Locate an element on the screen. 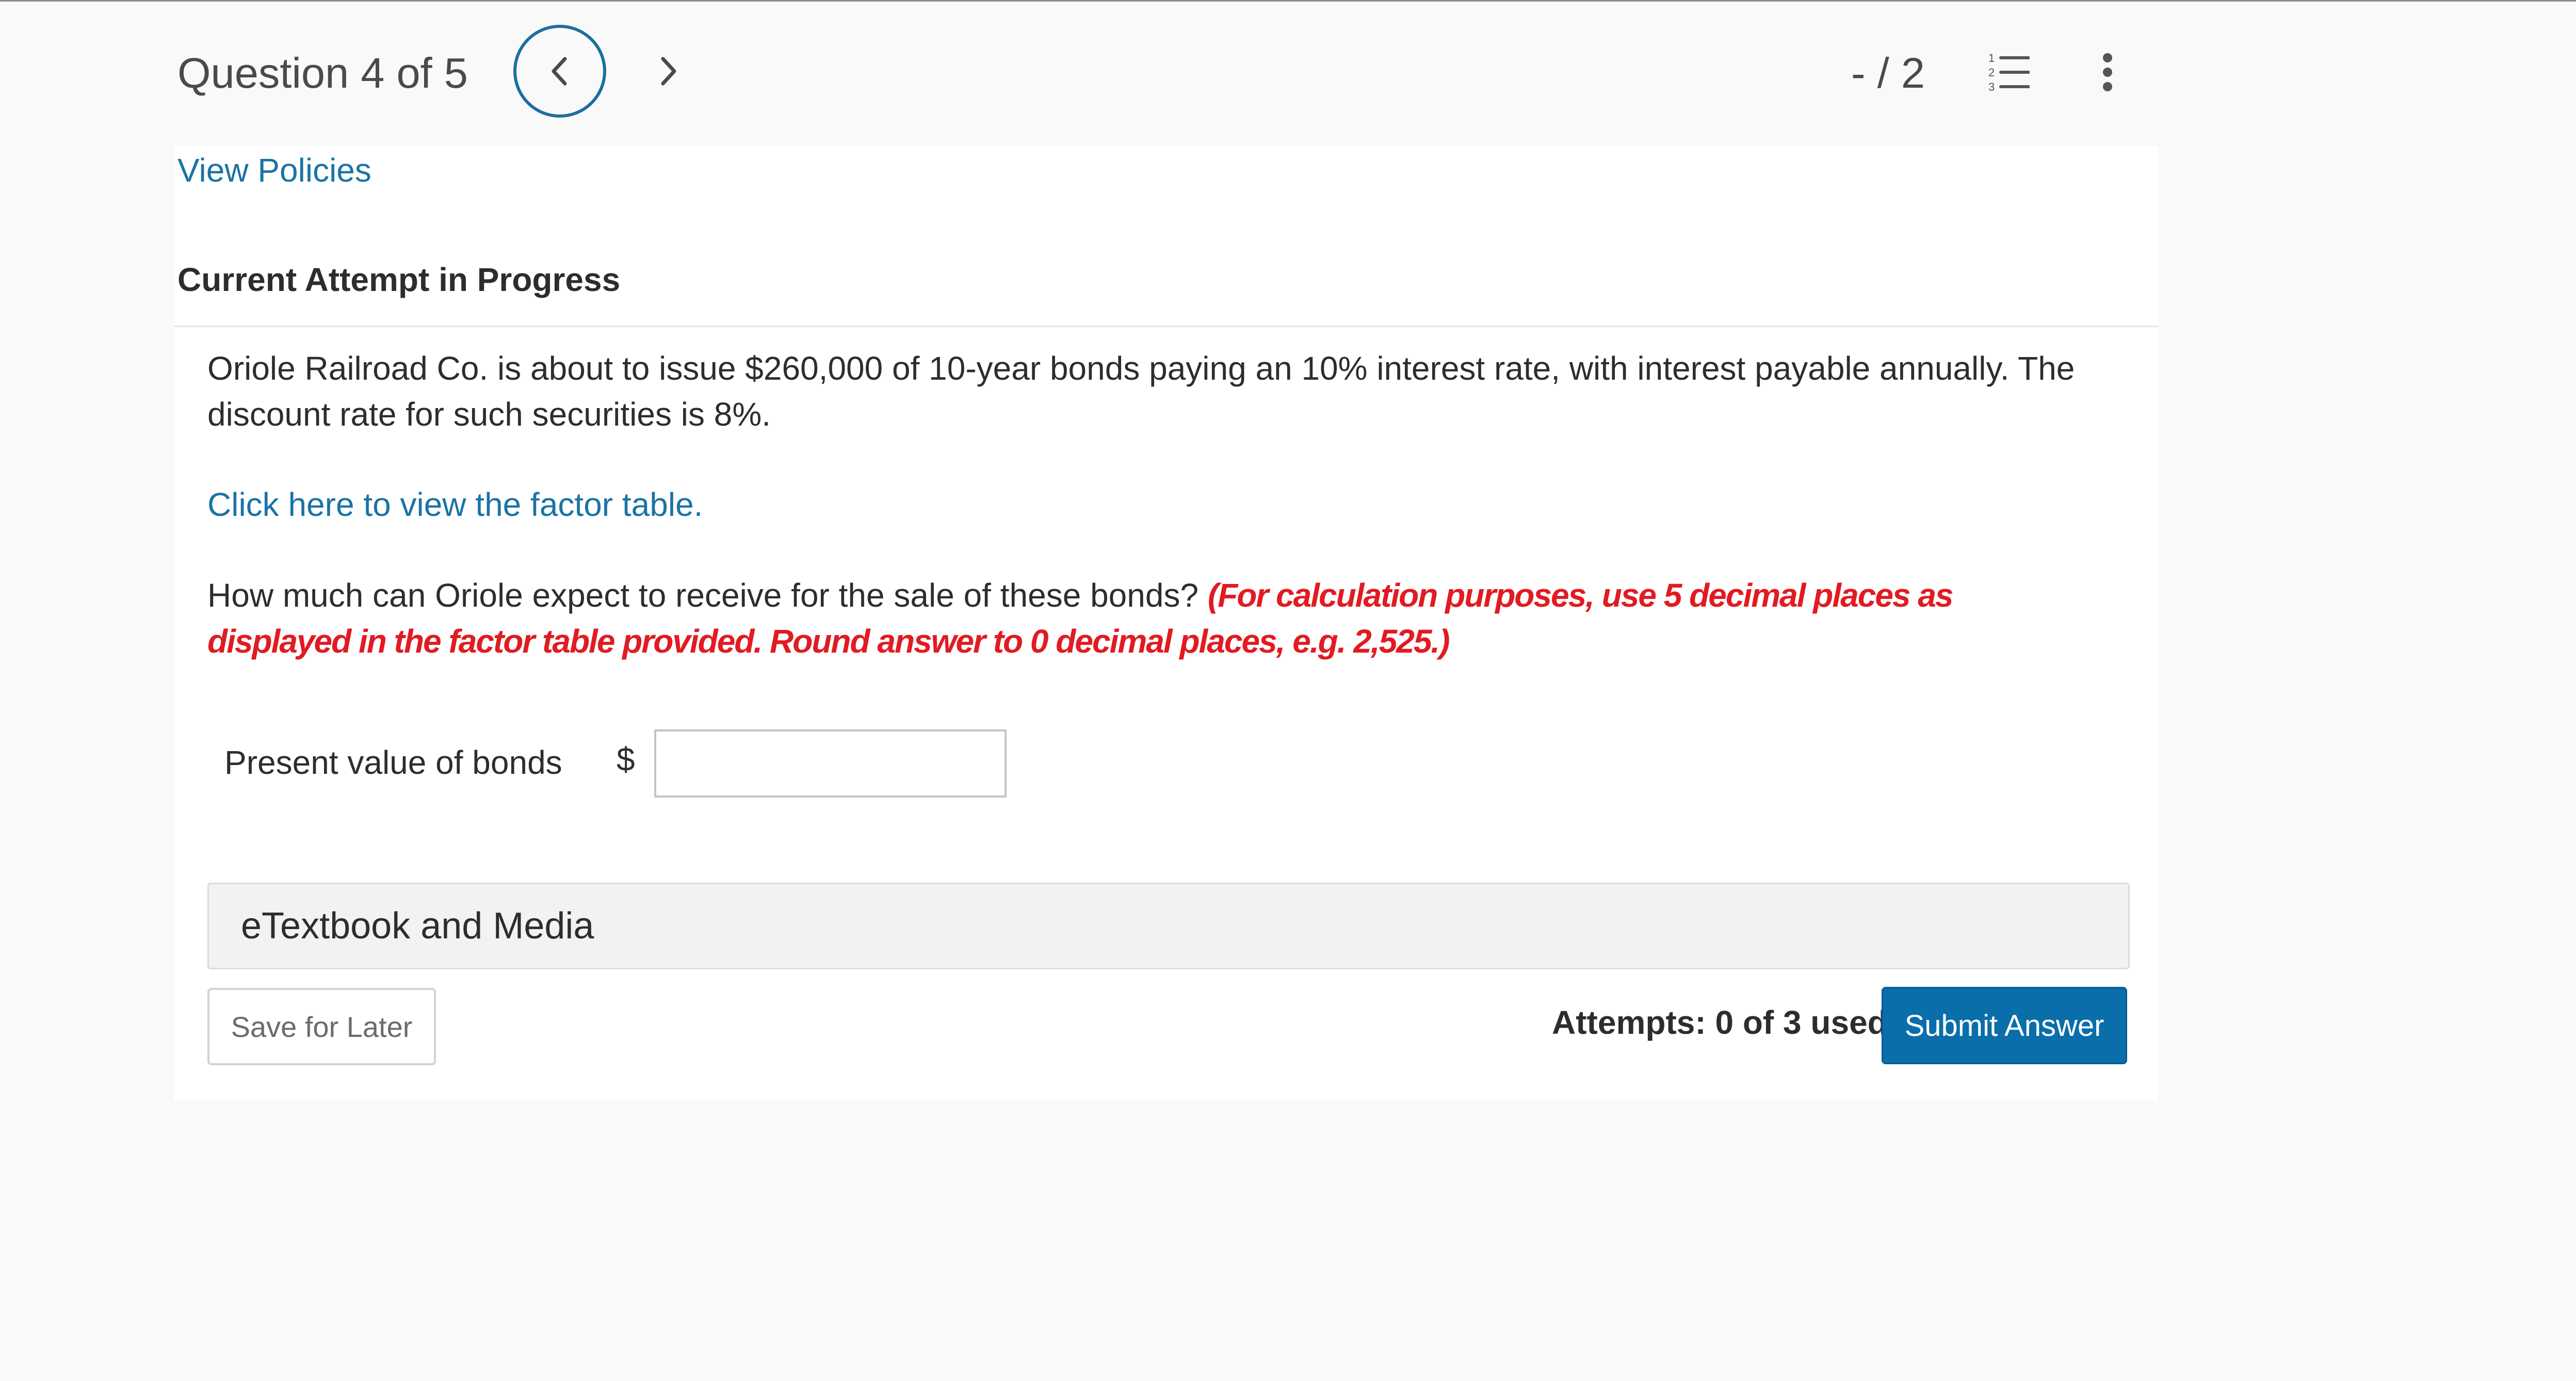 This screenshot has width=2576, height=1381. question-list-button: 1 2 3 is located at coordinates (2008, 72).